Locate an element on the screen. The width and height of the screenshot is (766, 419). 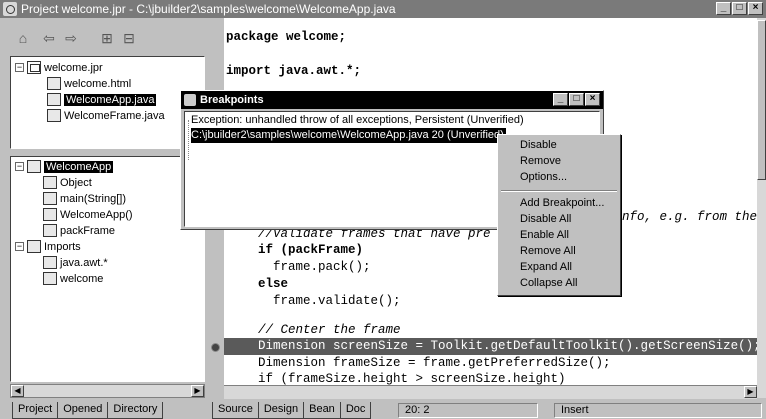
file-label: WelcomeFrame.java is located at coordinates (114, 115).